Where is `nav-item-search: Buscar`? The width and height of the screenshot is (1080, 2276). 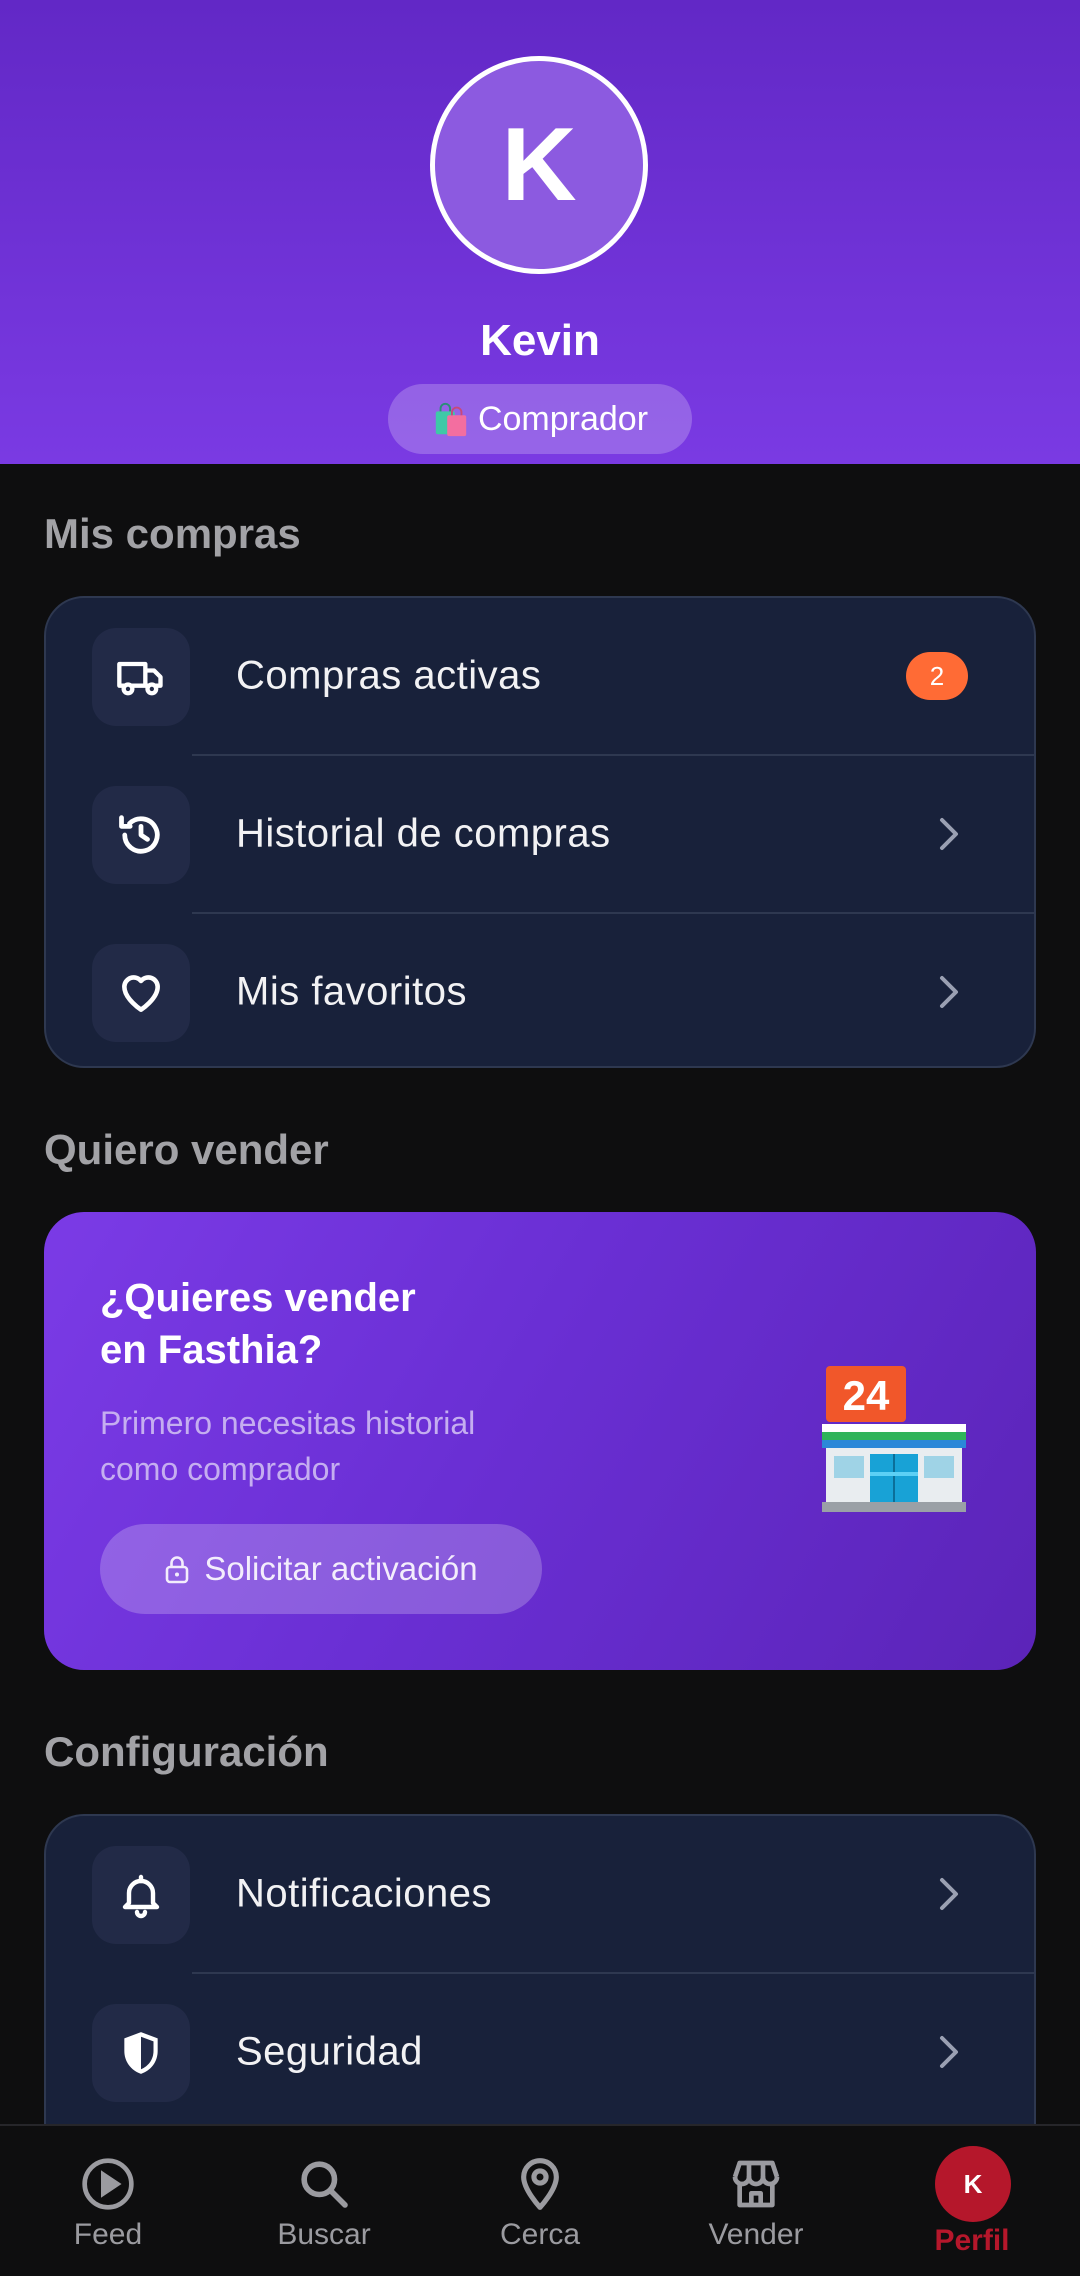
nav-item-search: Buscar is located at coordinates (324, 2201).